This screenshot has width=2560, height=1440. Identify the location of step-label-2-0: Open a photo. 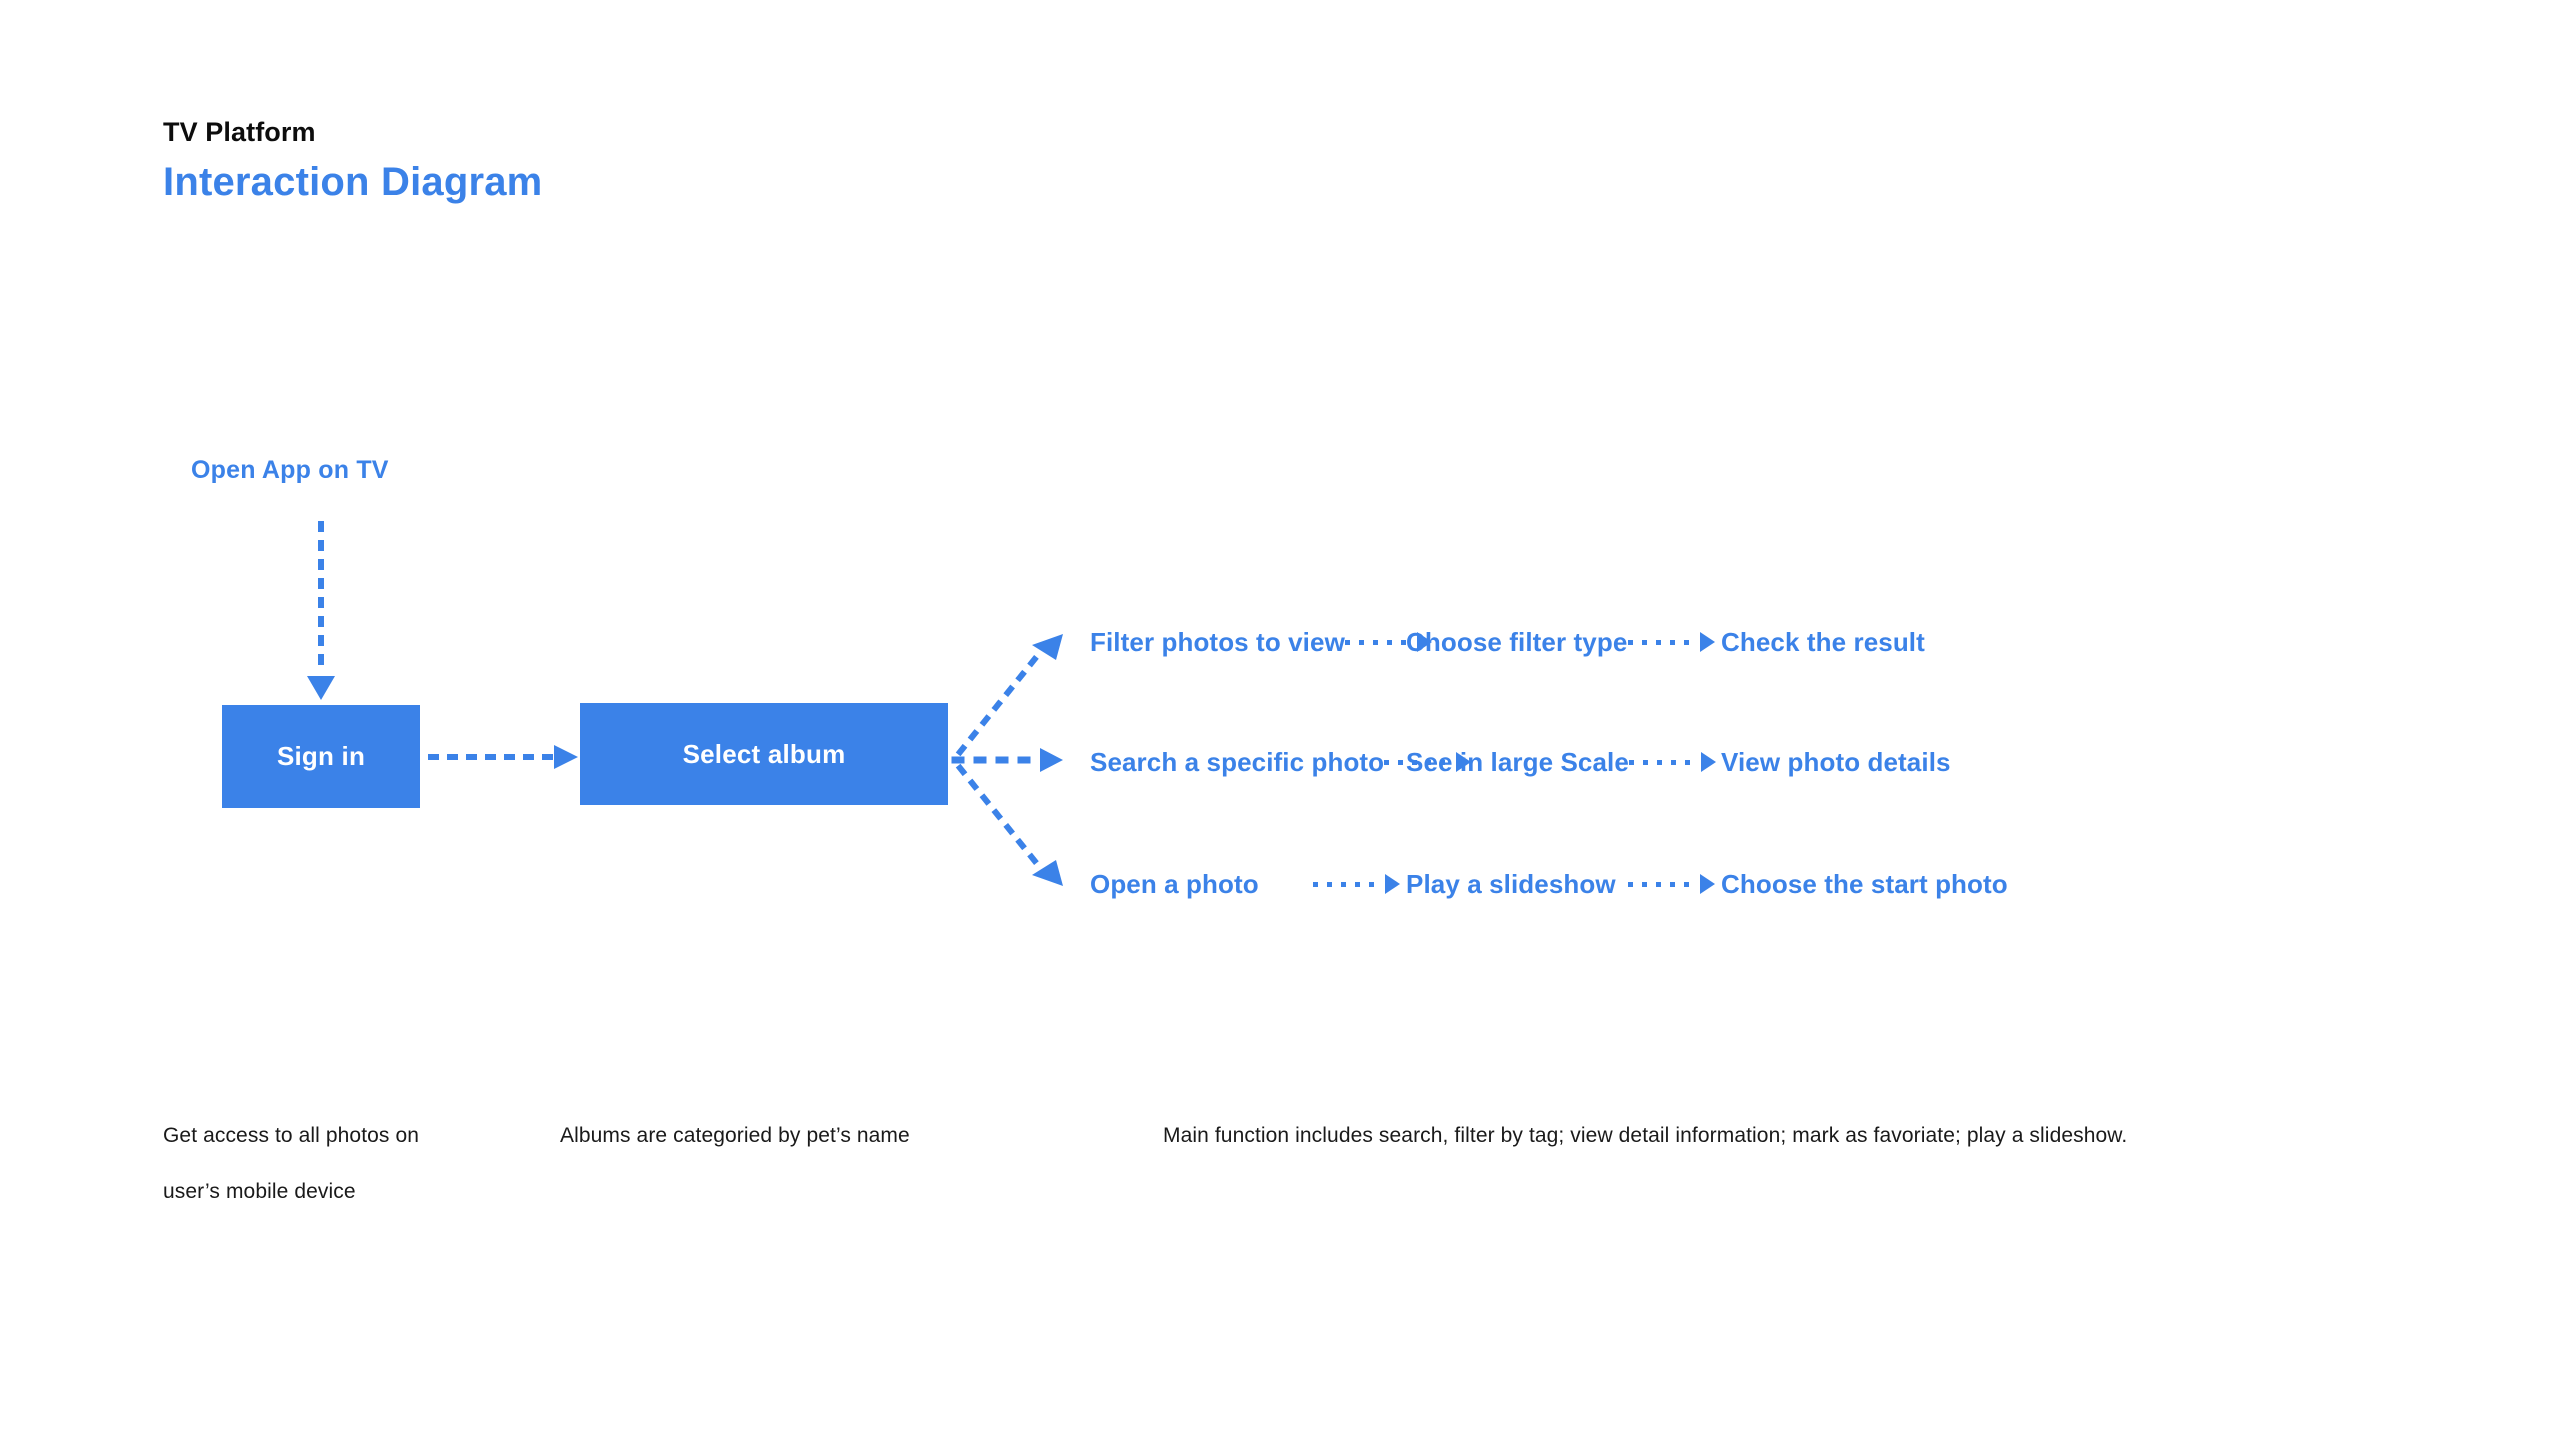
(1174, 884).